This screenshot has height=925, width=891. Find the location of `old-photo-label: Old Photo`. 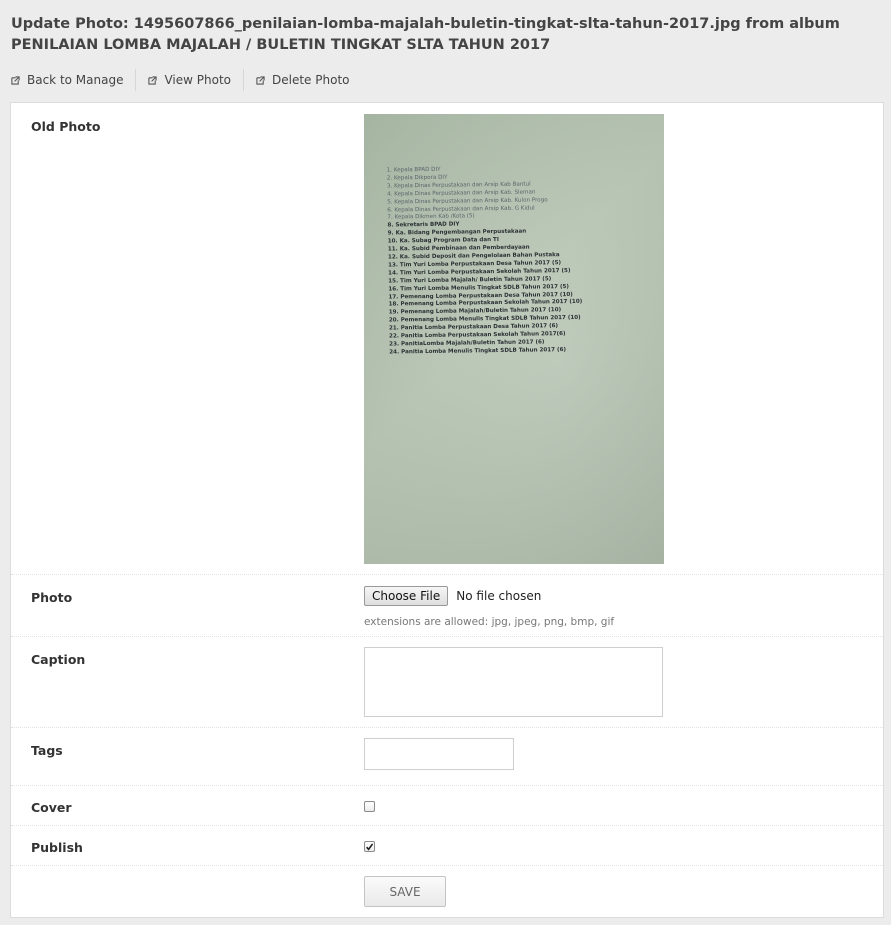

old-photo-label: Old Photo is located at coordinates (66, 126).